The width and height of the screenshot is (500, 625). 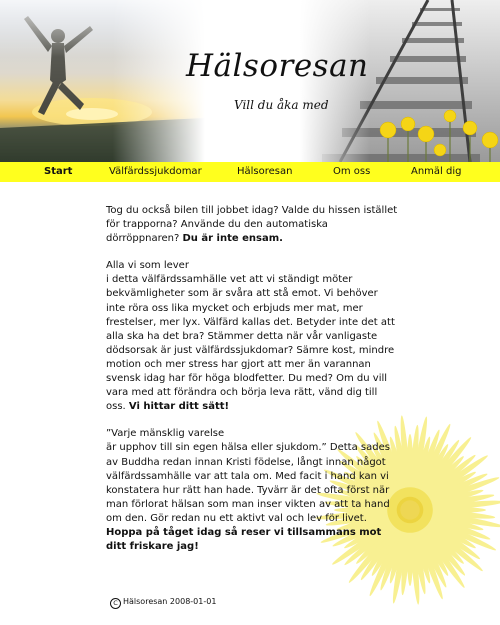 I want to click on site-tagline: Vill du åka med, so click(x=281, y=105).